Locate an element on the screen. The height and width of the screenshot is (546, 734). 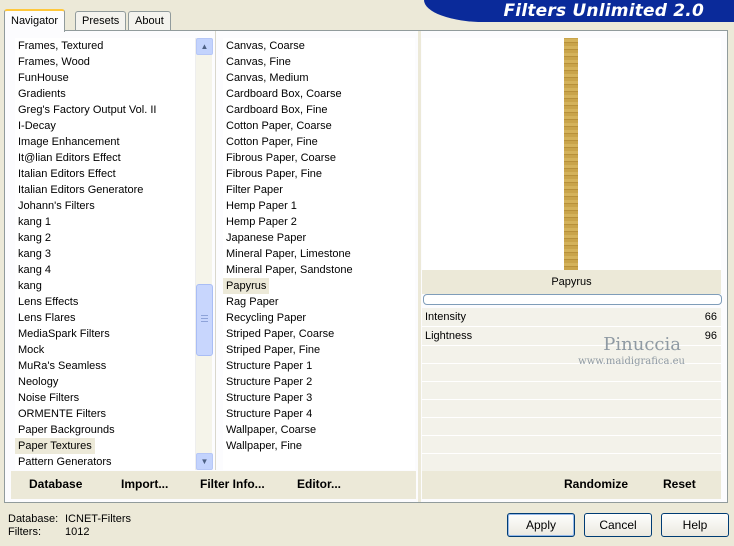
param-label: Lightness is located at coordinates (449, 336).